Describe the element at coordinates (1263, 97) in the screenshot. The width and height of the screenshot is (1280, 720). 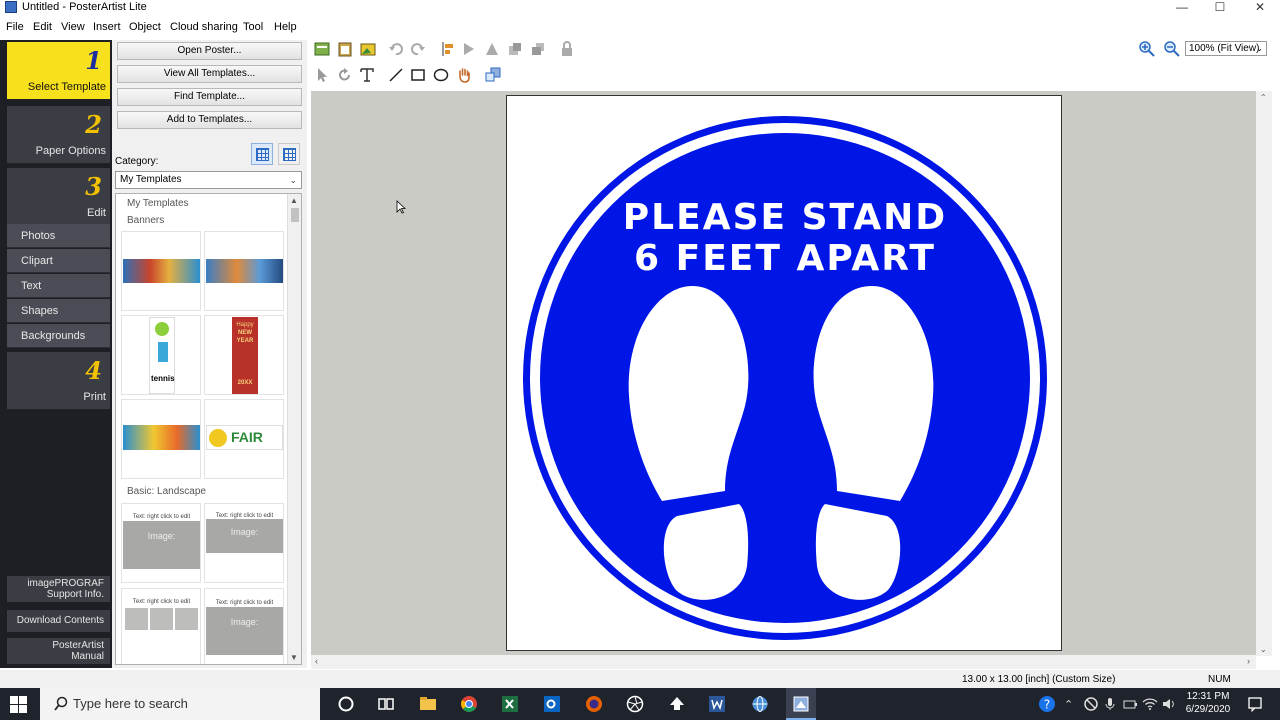
I see `scroll-up-icon: ⌃` at that location.